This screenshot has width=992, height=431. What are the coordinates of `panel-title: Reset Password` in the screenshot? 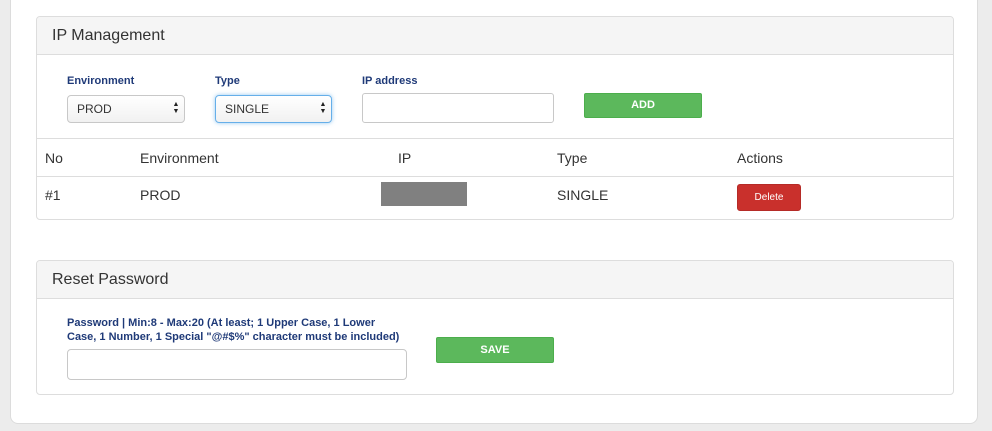 It's located at (495, 280).